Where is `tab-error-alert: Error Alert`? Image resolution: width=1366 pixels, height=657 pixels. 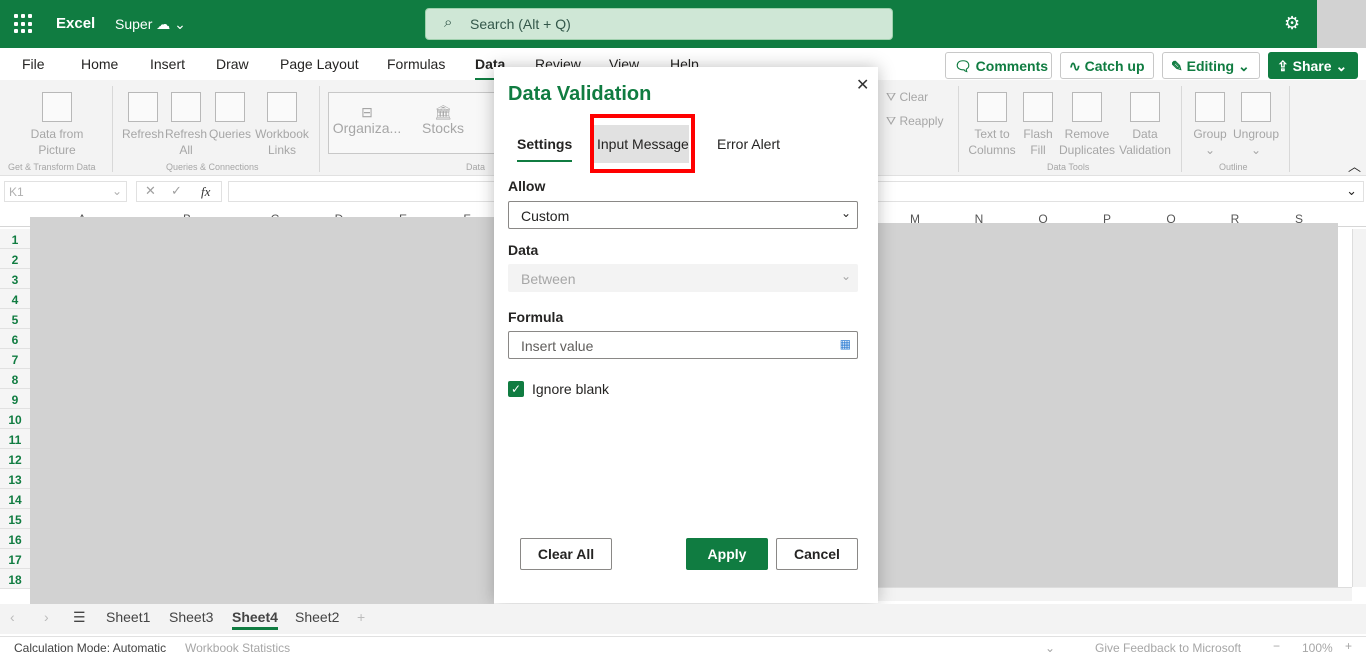 tab-error-alert: Error Alert is located at coordinates (748, 144).